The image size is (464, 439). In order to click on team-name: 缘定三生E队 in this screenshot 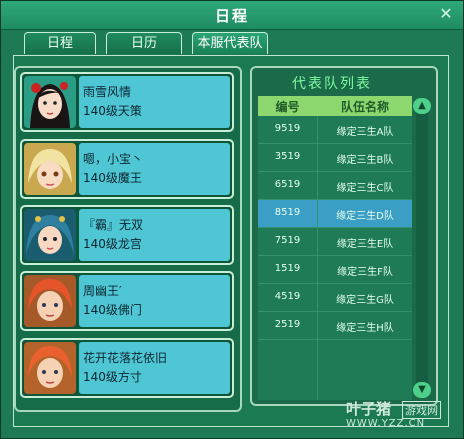, I will do `click(365, 244)`.